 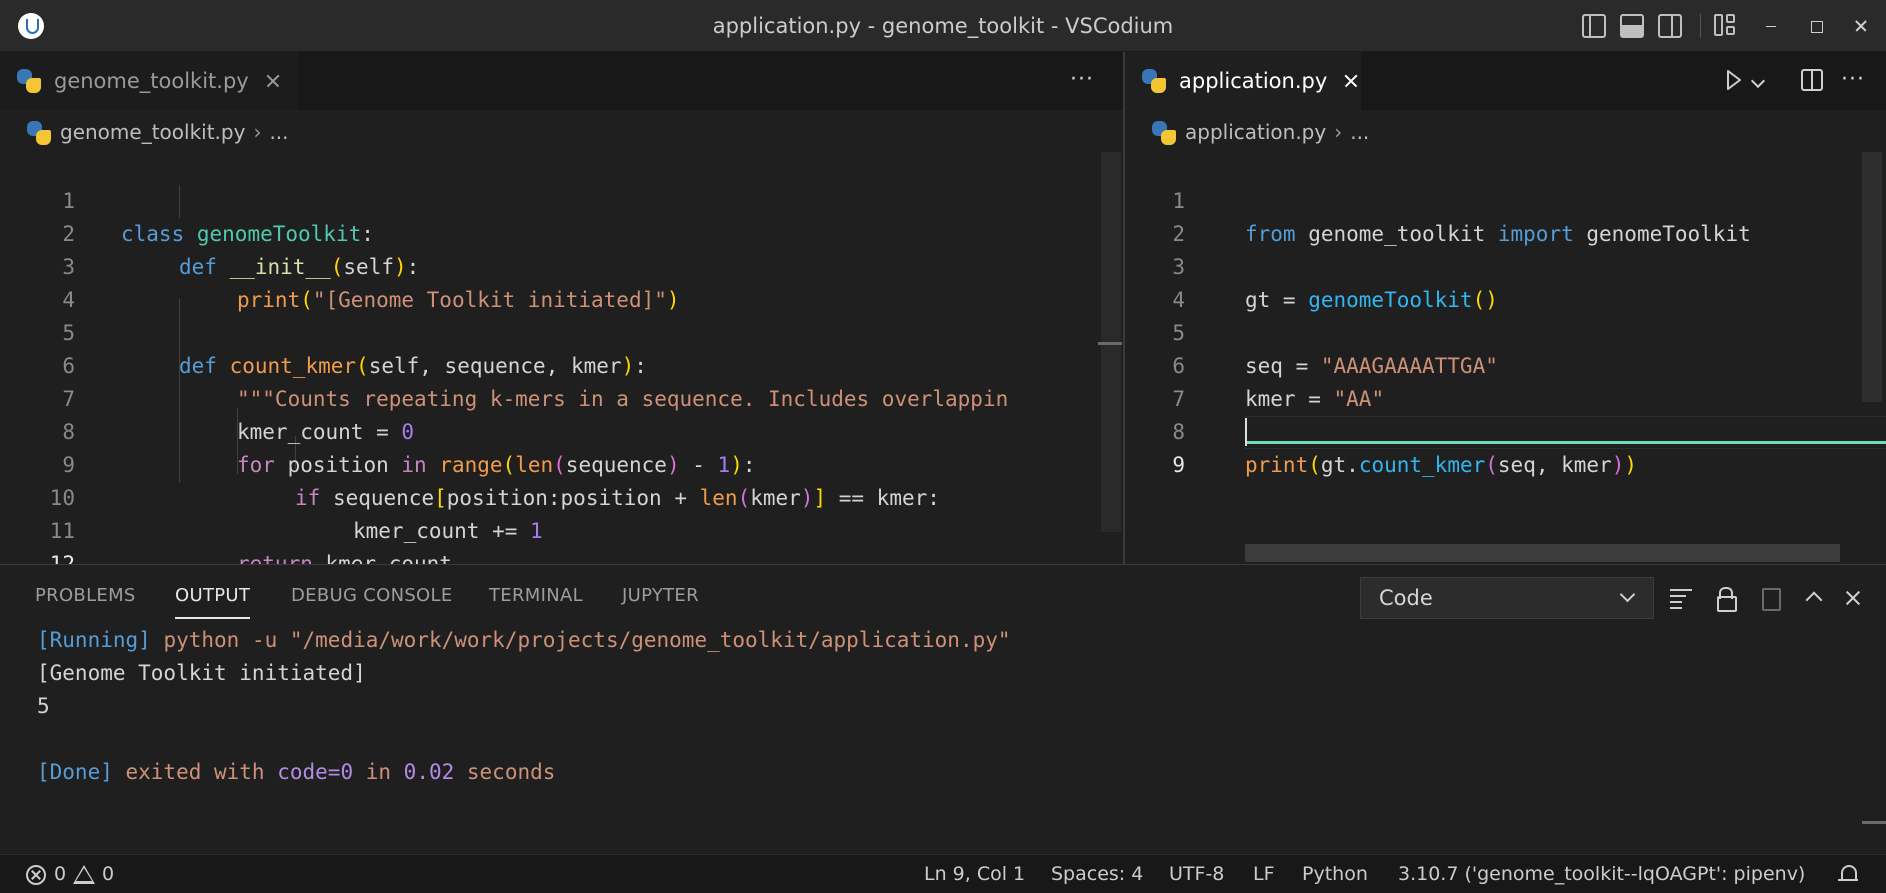 I want to click on tab-genome-toolkit: genome_toolkit.py, so click(x=149, y=81).